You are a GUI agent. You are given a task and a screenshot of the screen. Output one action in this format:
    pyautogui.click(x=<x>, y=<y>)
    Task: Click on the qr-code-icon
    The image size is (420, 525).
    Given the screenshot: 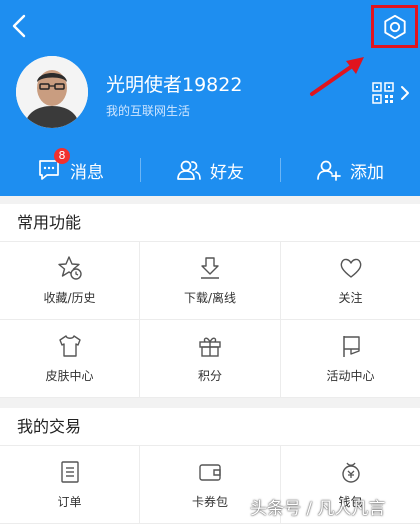 What is the action you would take?
    pyautogui.click(x=383, y=93)
    